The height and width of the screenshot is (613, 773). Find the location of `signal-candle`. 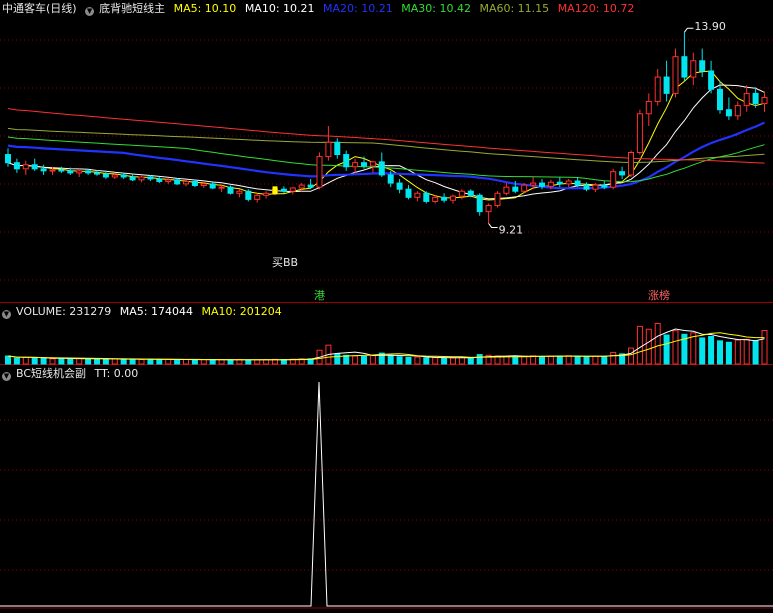

signal-candle is located at coordinates (275, 190).